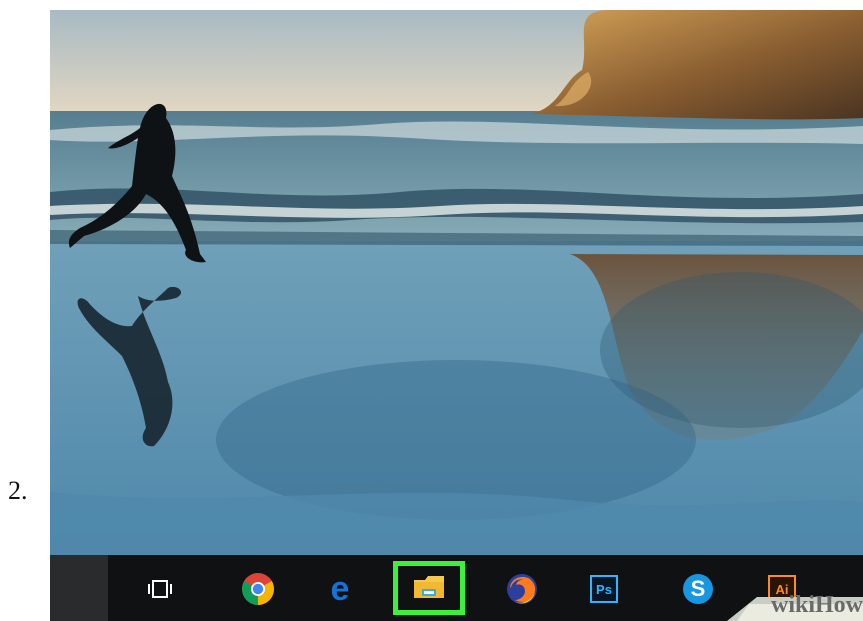 This screenshot has height=621, width=863. I want to click on file-explorer-highlight, so click(429, 588).